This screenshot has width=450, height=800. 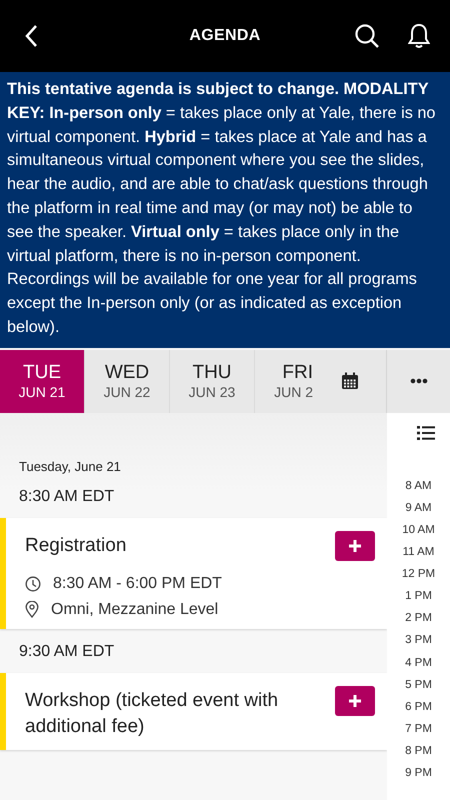 What do you see at coordinates (418, 618) in the screenshot?
I see `hour-index-label: 2 PM` at bounding box center [418, 618].